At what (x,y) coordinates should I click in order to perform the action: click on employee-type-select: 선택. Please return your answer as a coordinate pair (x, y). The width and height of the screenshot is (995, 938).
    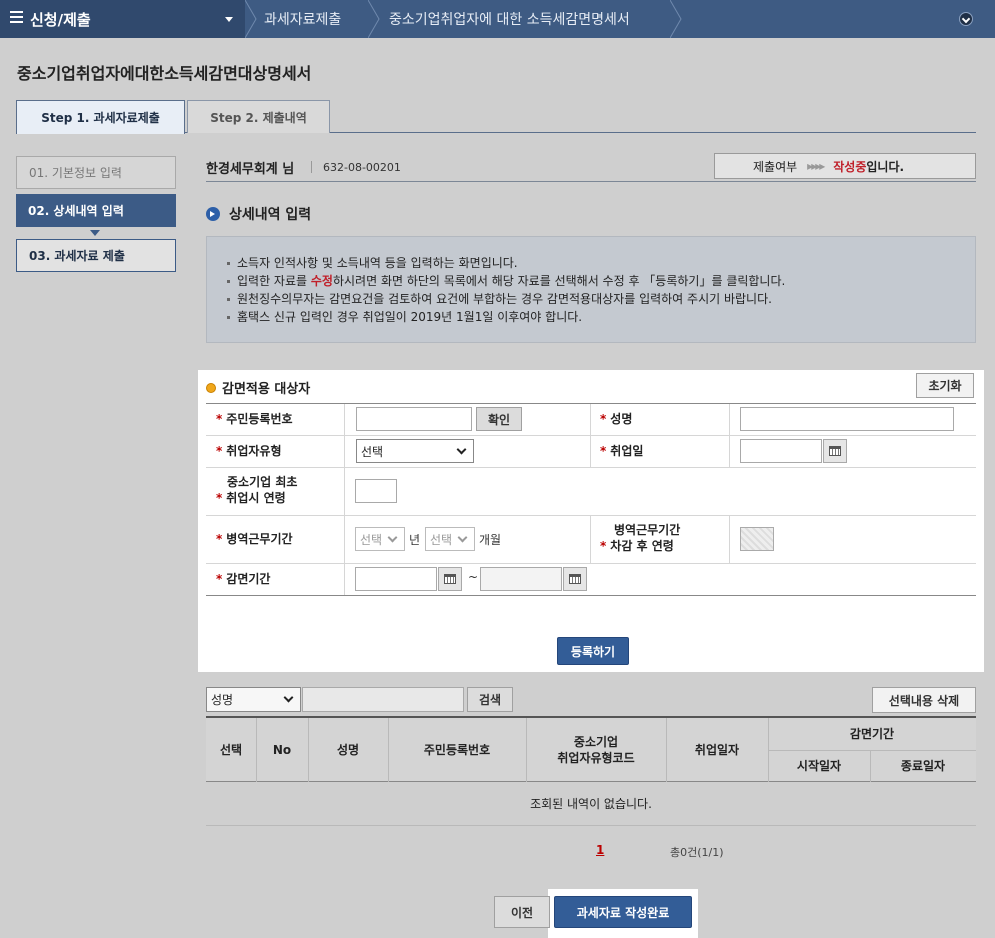
    Looking at the image, I should click on (415, 451).